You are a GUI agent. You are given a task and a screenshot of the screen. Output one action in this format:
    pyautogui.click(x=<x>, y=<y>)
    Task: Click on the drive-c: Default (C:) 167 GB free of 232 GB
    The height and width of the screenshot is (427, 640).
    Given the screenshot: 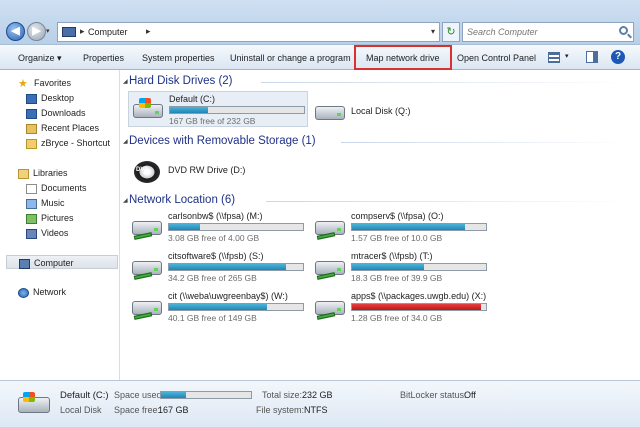 What is the action you would take?
    pyautogui.click(x=218, y=109)
    